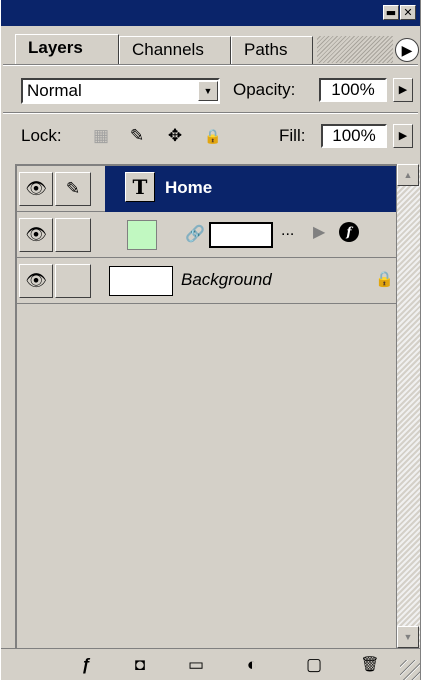 This screenshot has width=421, height=680. I want to click on fill-thumbnail, so click(142, 235).